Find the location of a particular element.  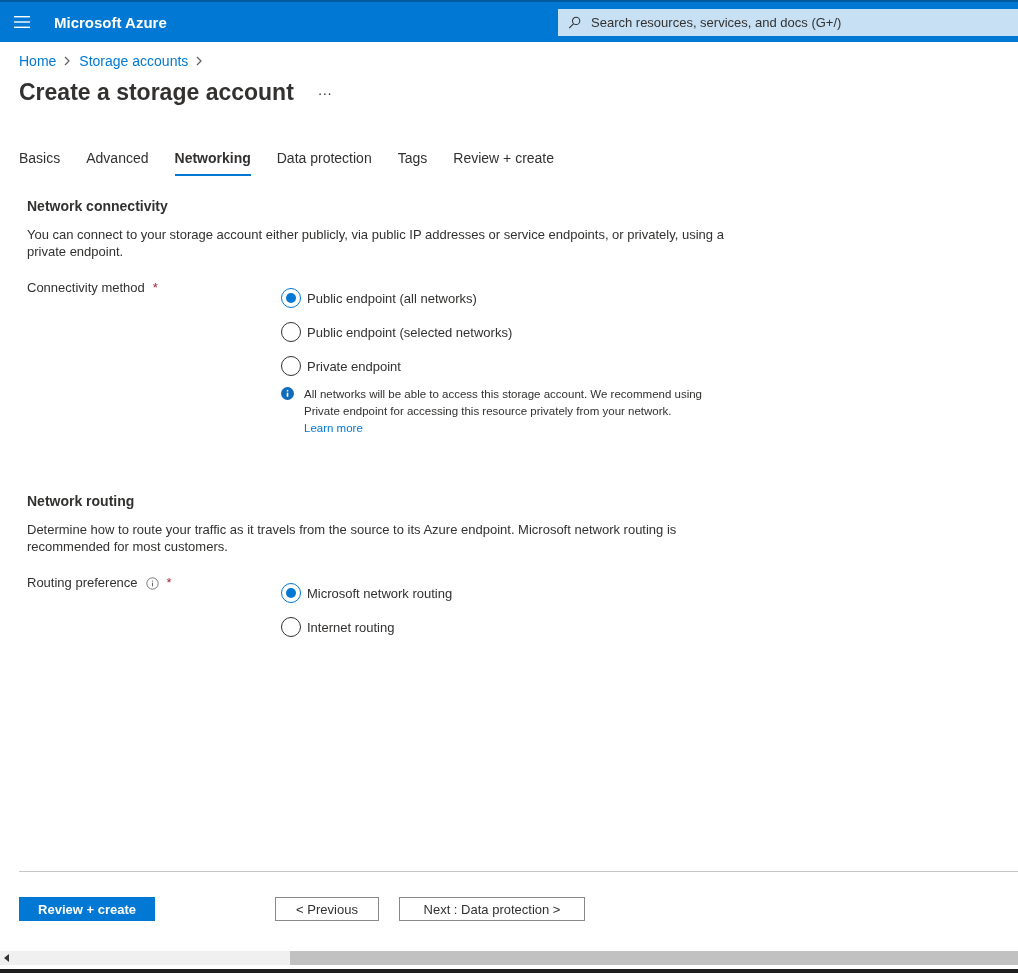

field-label: Routing preference is located at coordinates (82, 582).